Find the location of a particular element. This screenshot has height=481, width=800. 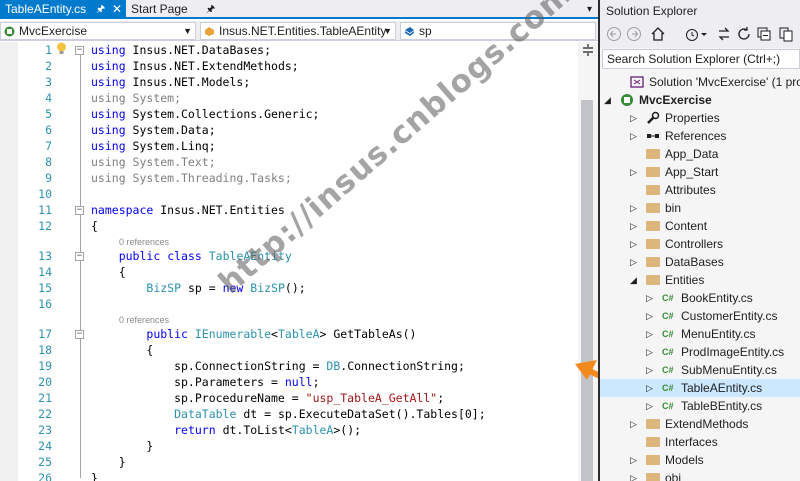

chevron-down-icon is located at coordinates (704, 34).